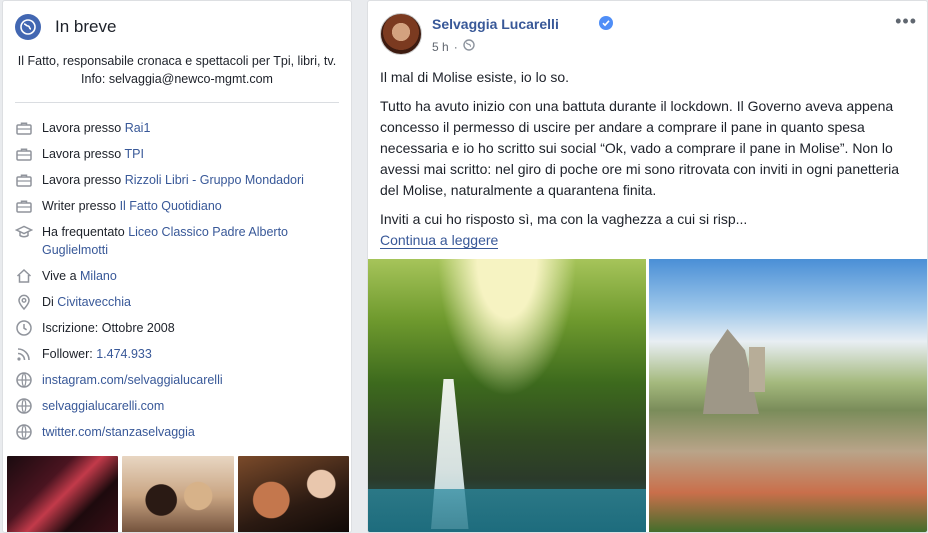 This screenshot has height=533, width=928. Describe the element at coordinates (177, 102) in the screenshot. I see `divider` at that location.